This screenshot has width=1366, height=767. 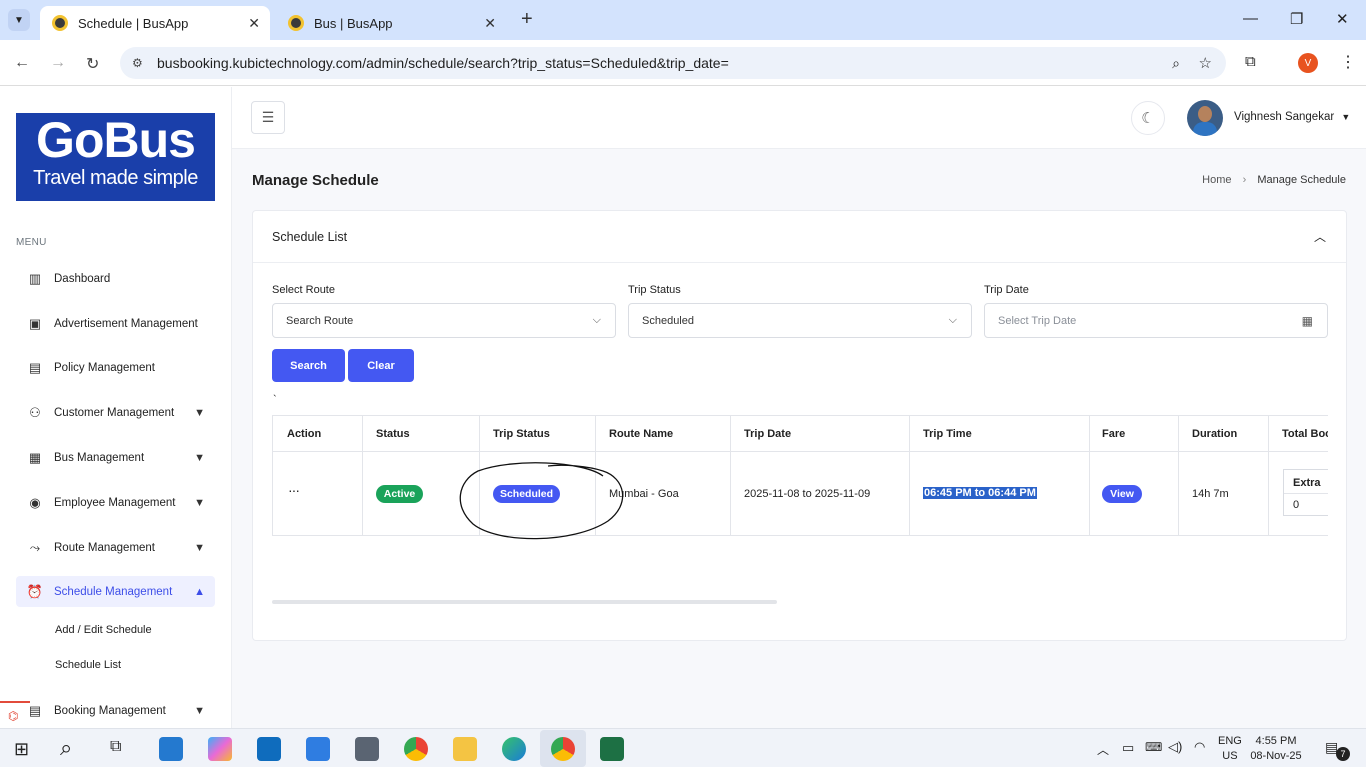 What do you see at coordinates (133, 23) in the screenshot?
I see `tab-title: Schedule | BusApp` at bounding box center [133, 23].